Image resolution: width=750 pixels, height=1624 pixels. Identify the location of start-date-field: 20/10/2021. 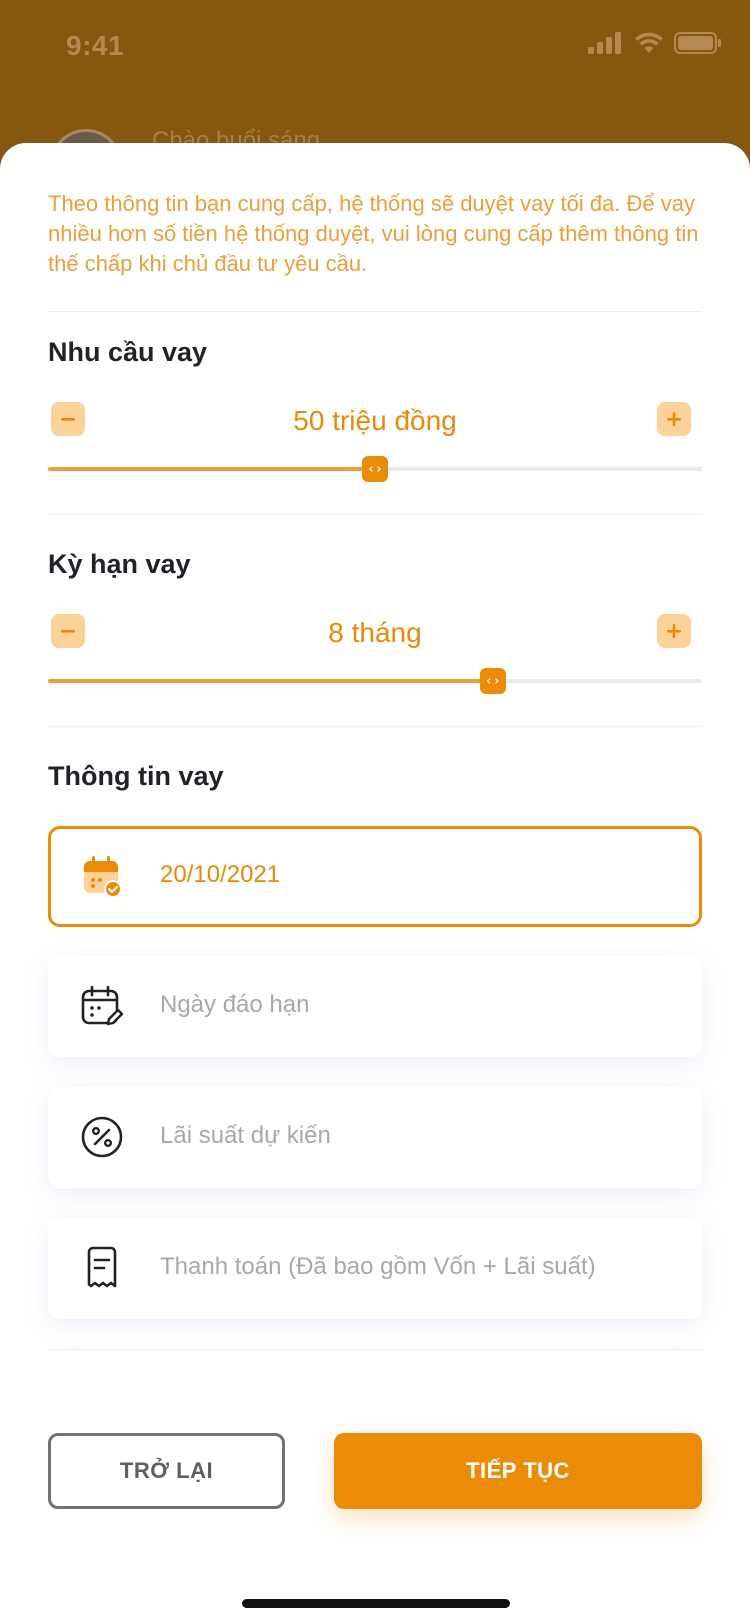
(375, 876).